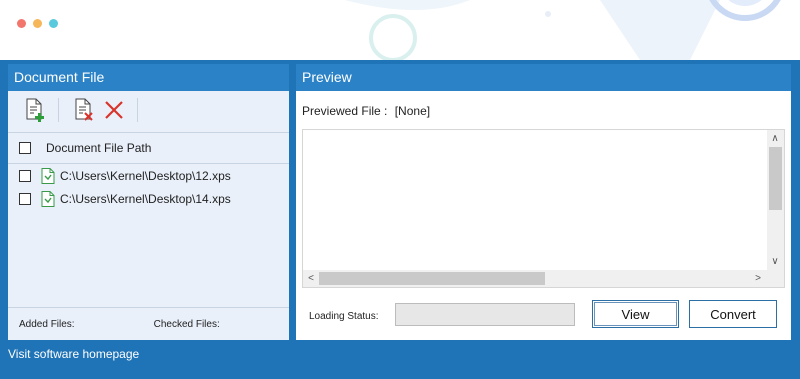 This screenshot has height=379, width=800. Describe the element at coordinates (186, 324) in the screenshot. I see `checked-files-label: Checked Files:` at that location.